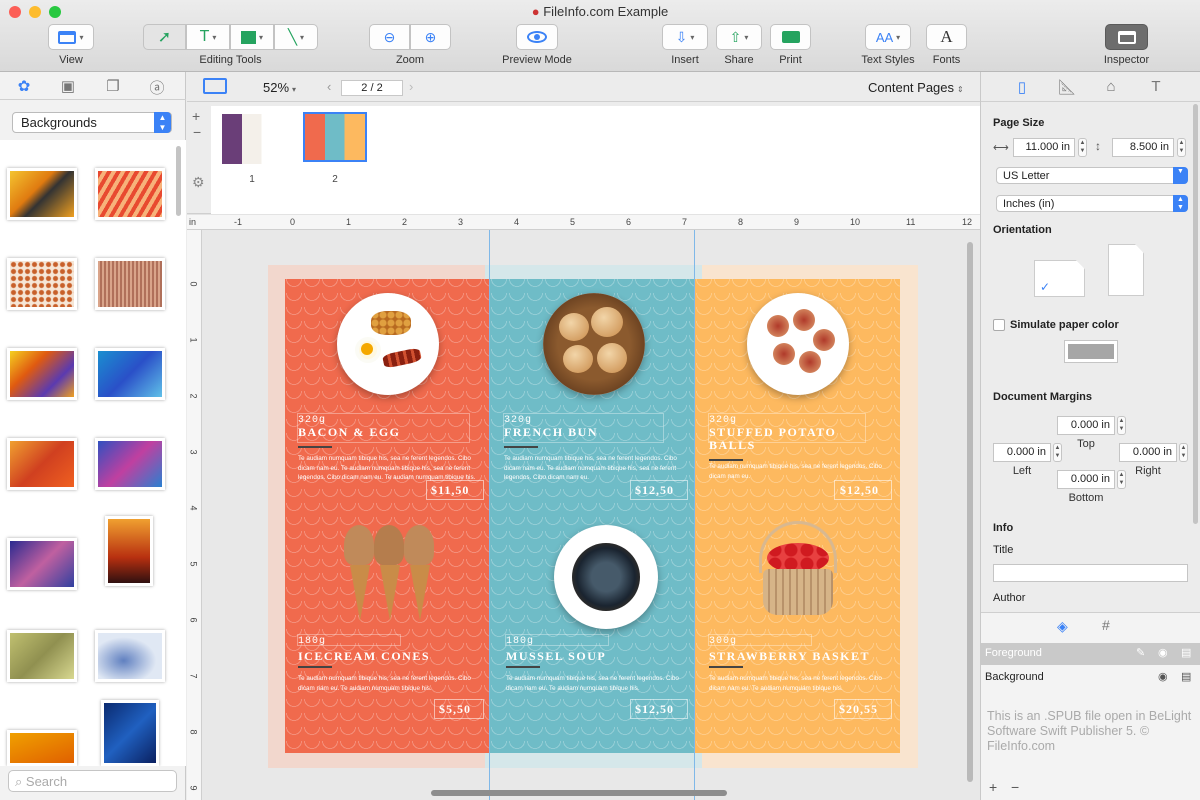 The height and width of the screenshot is (800, 1200). Describe the element at coordinates (583, 222) in the screenshot. I see `horizontal-ruler: in -1 0 1 2 3 4 5 6 7 8 9 10 11 12` at that location.